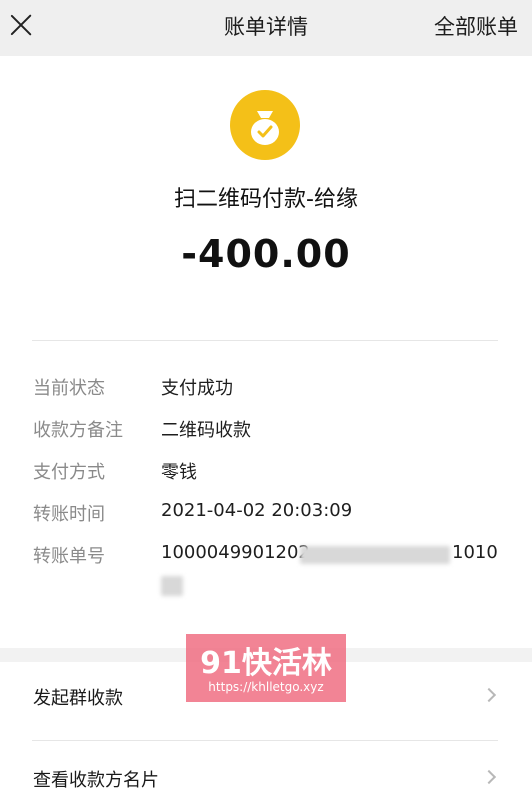 The height and width of the screenshot is (800, 532). I want to click on view-payee-card-button: 查看收款方名片, so click(266, 773).